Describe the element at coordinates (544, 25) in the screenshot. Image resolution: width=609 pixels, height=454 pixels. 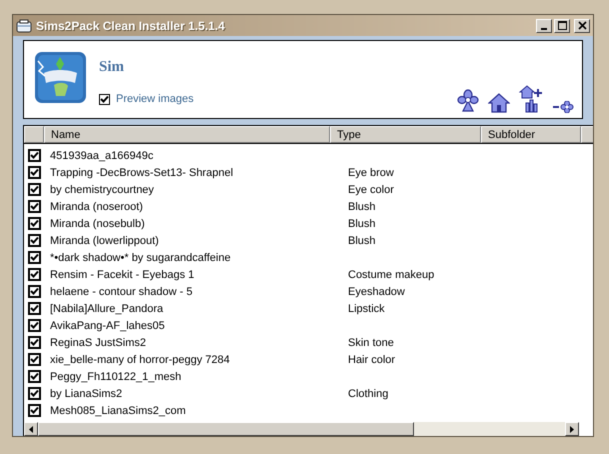
I see `minimize-button` at that location.